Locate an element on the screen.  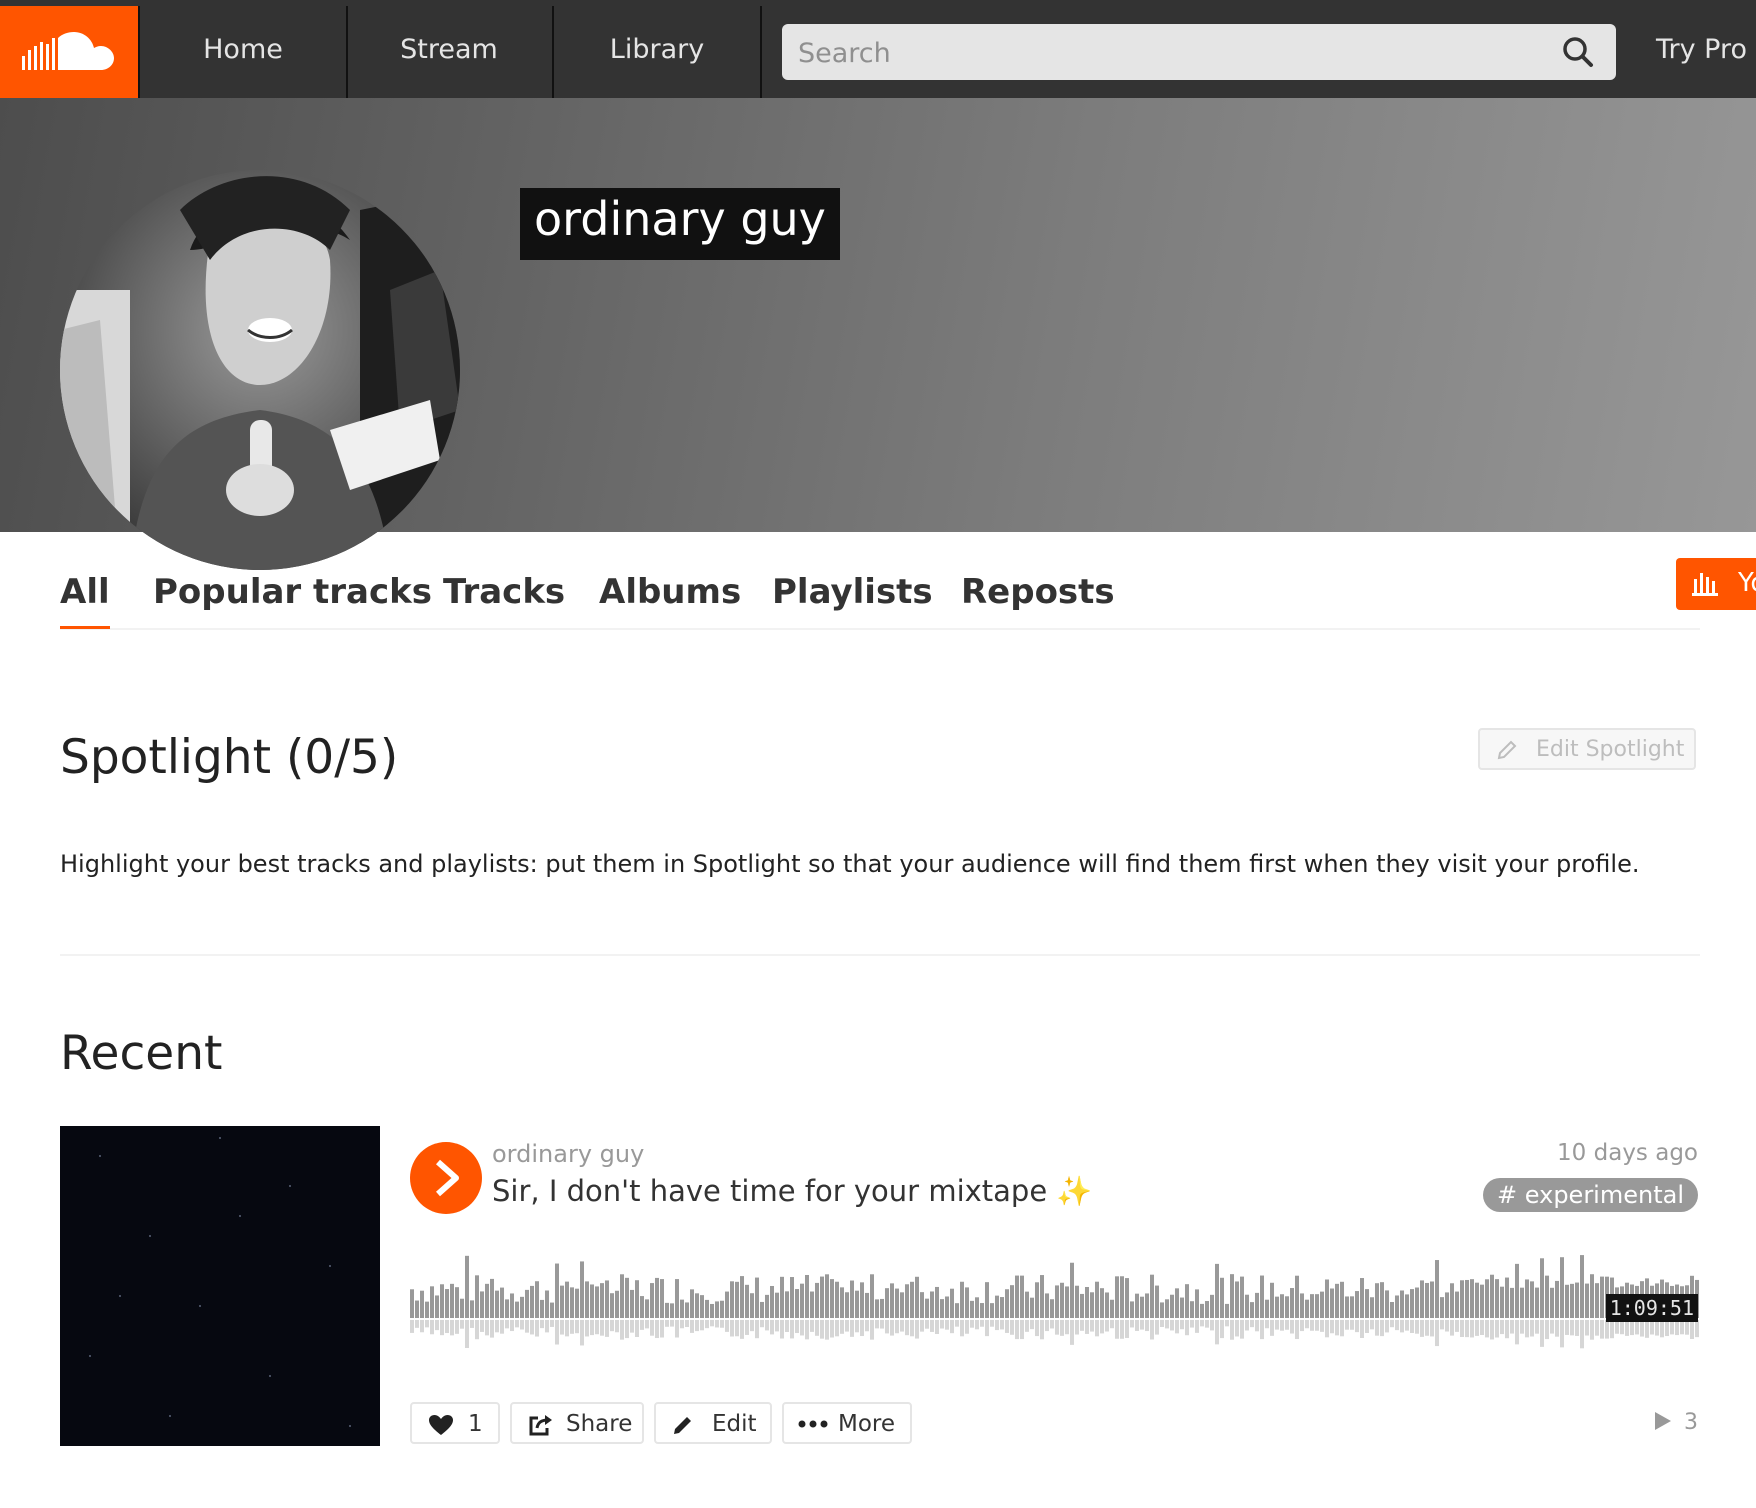
try-pro-link: Try Pro is located at coordinates (1701, 52).